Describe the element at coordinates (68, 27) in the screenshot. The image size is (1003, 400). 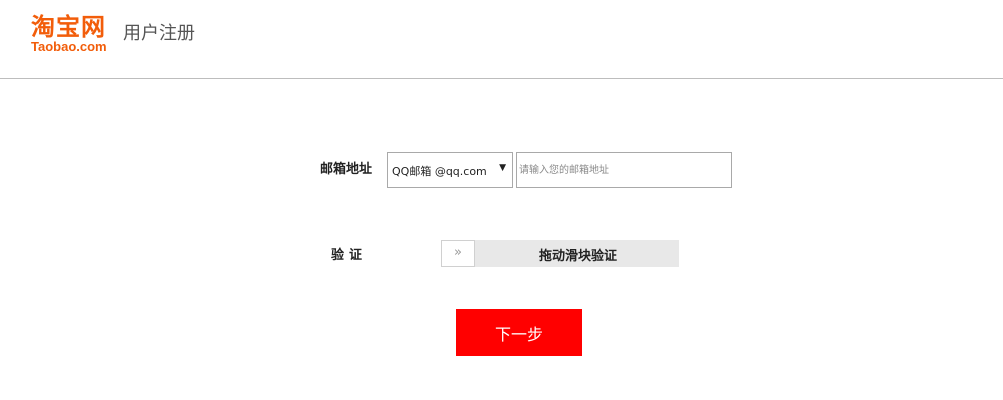
I see `logo-text-cn: 淘宝网` at that location.